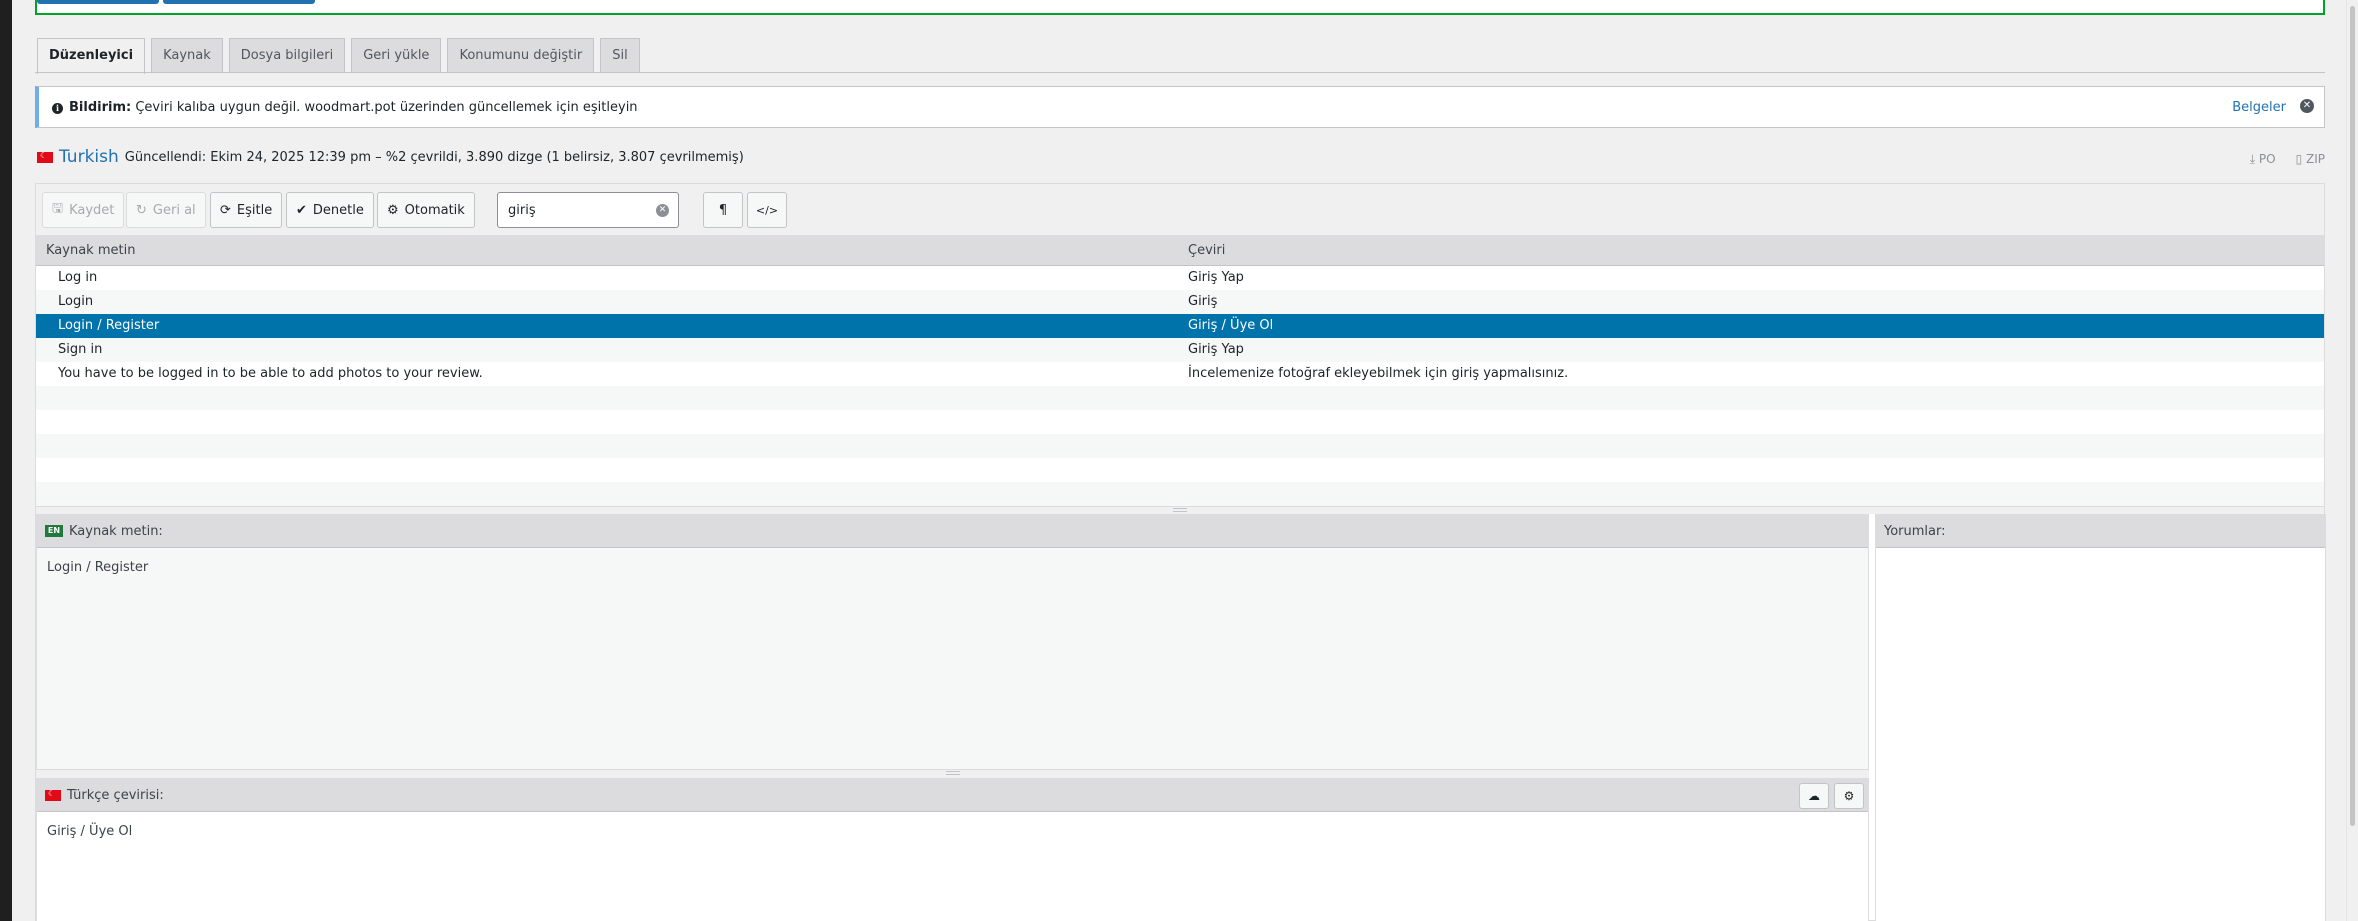 The width and height of the screenshot is (2358, 921). I want to click on check-icon: ✔, so click(301, 210).